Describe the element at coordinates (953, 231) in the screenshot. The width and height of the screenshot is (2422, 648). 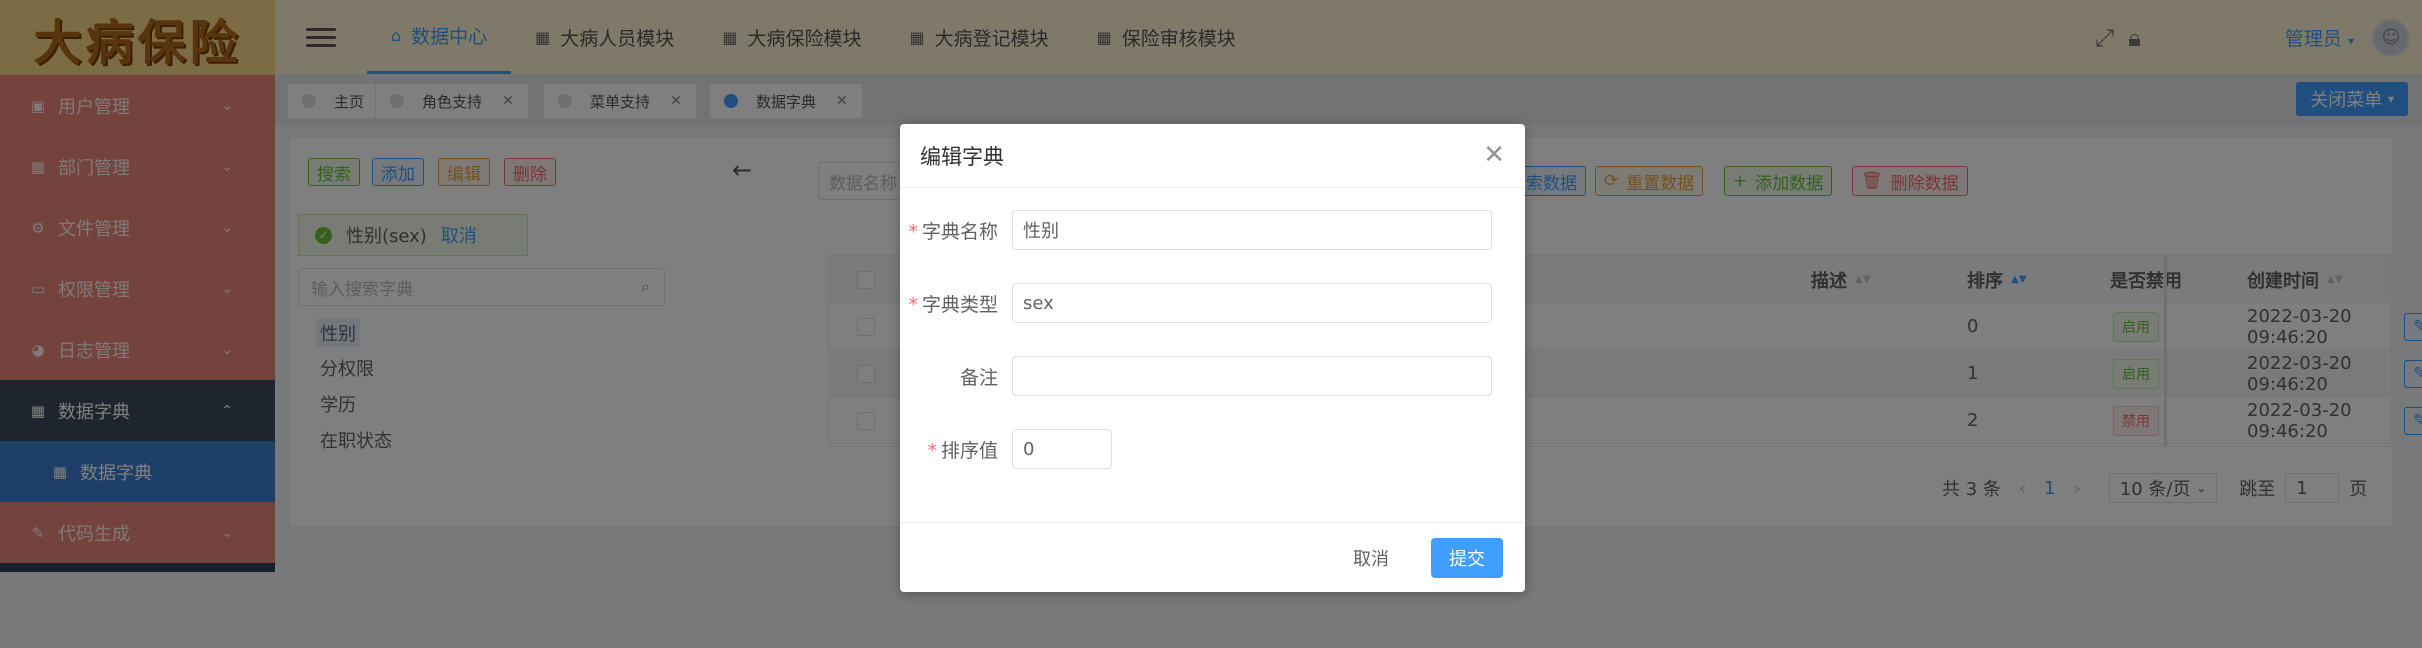
I see `dict-name-label: * 字典名称` at that location.